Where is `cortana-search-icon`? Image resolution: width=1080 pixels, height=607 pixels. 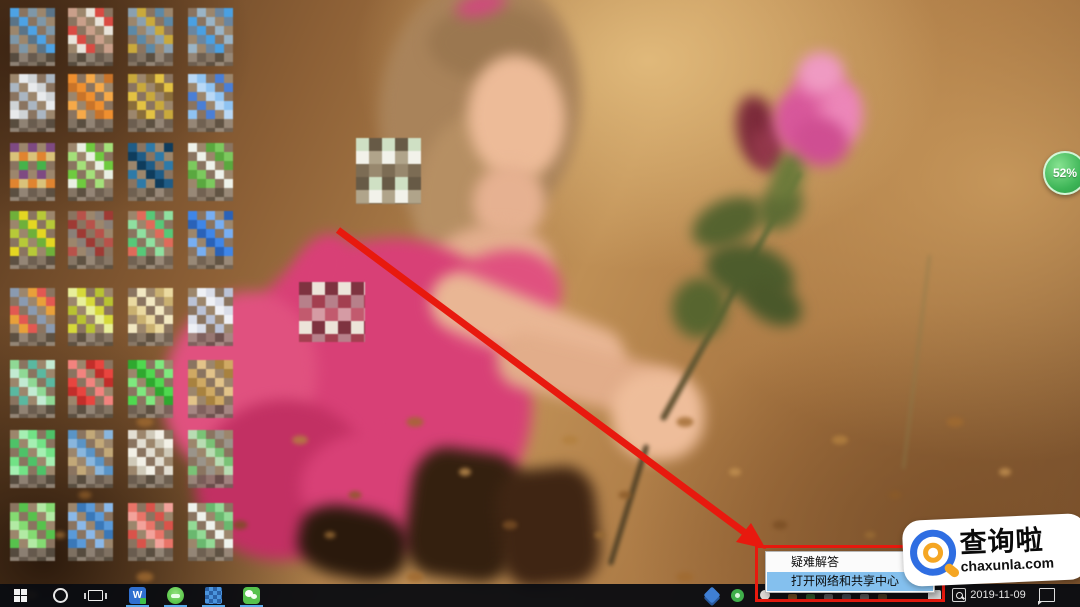
cortana-search-icon is located at coordinates (60, 595).